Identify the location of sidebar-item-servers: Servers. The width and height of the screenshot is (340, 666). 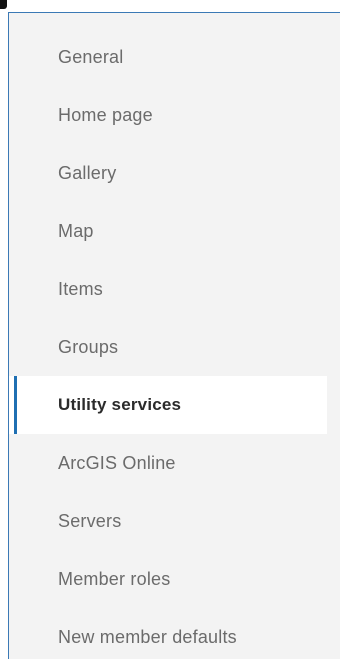
(174, 521).